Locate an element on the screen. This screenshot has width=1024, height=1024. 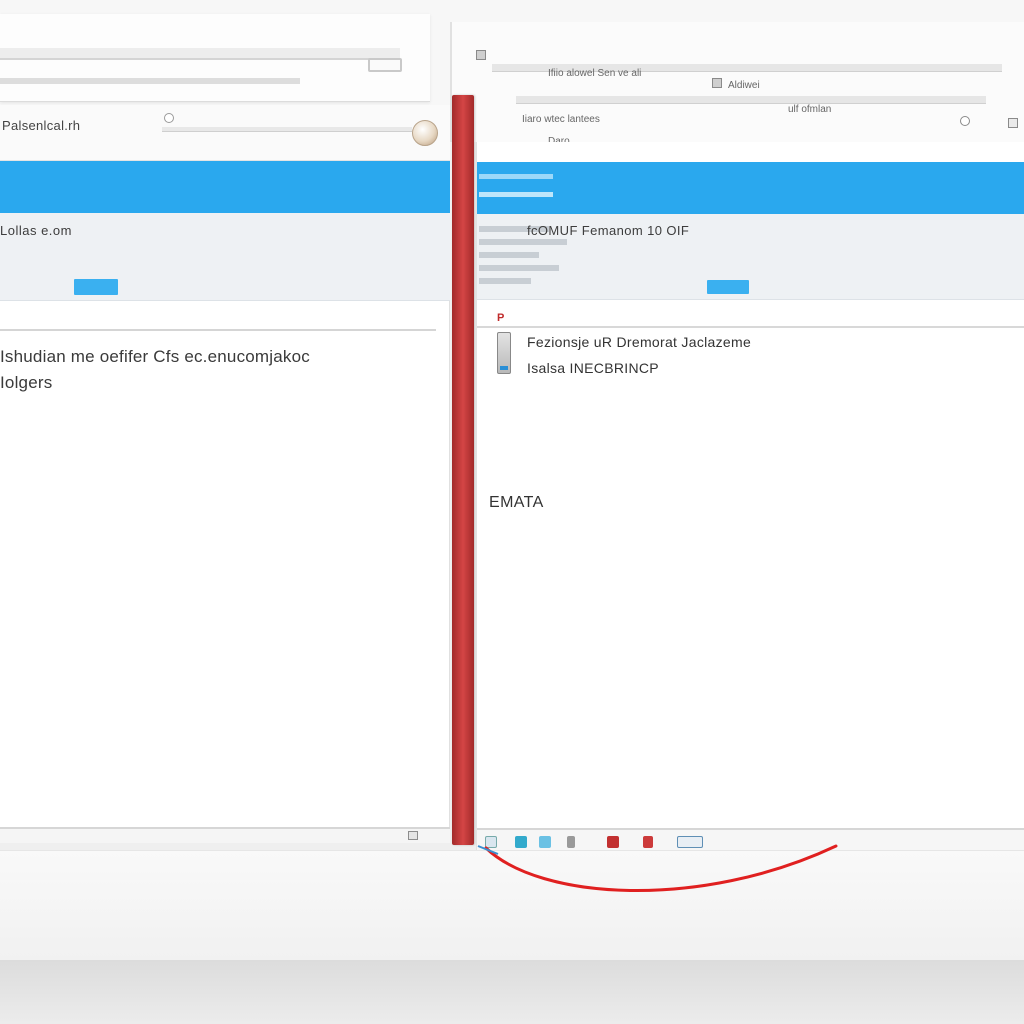
top-right-label: Aldiwei is located at coordinates (744, 85).